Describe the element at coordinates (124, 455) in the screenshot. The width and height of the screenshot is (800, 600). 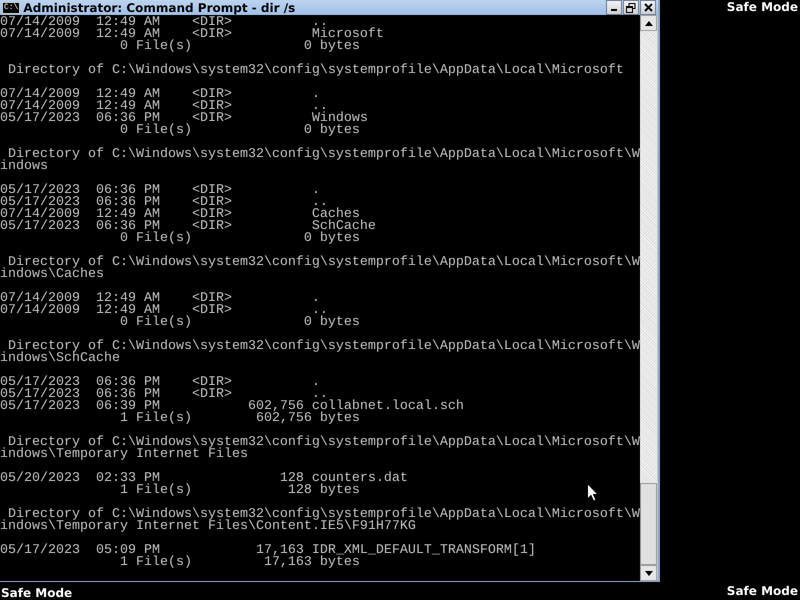
I see `console-line: indows\Temporary Internet Files` at that location.